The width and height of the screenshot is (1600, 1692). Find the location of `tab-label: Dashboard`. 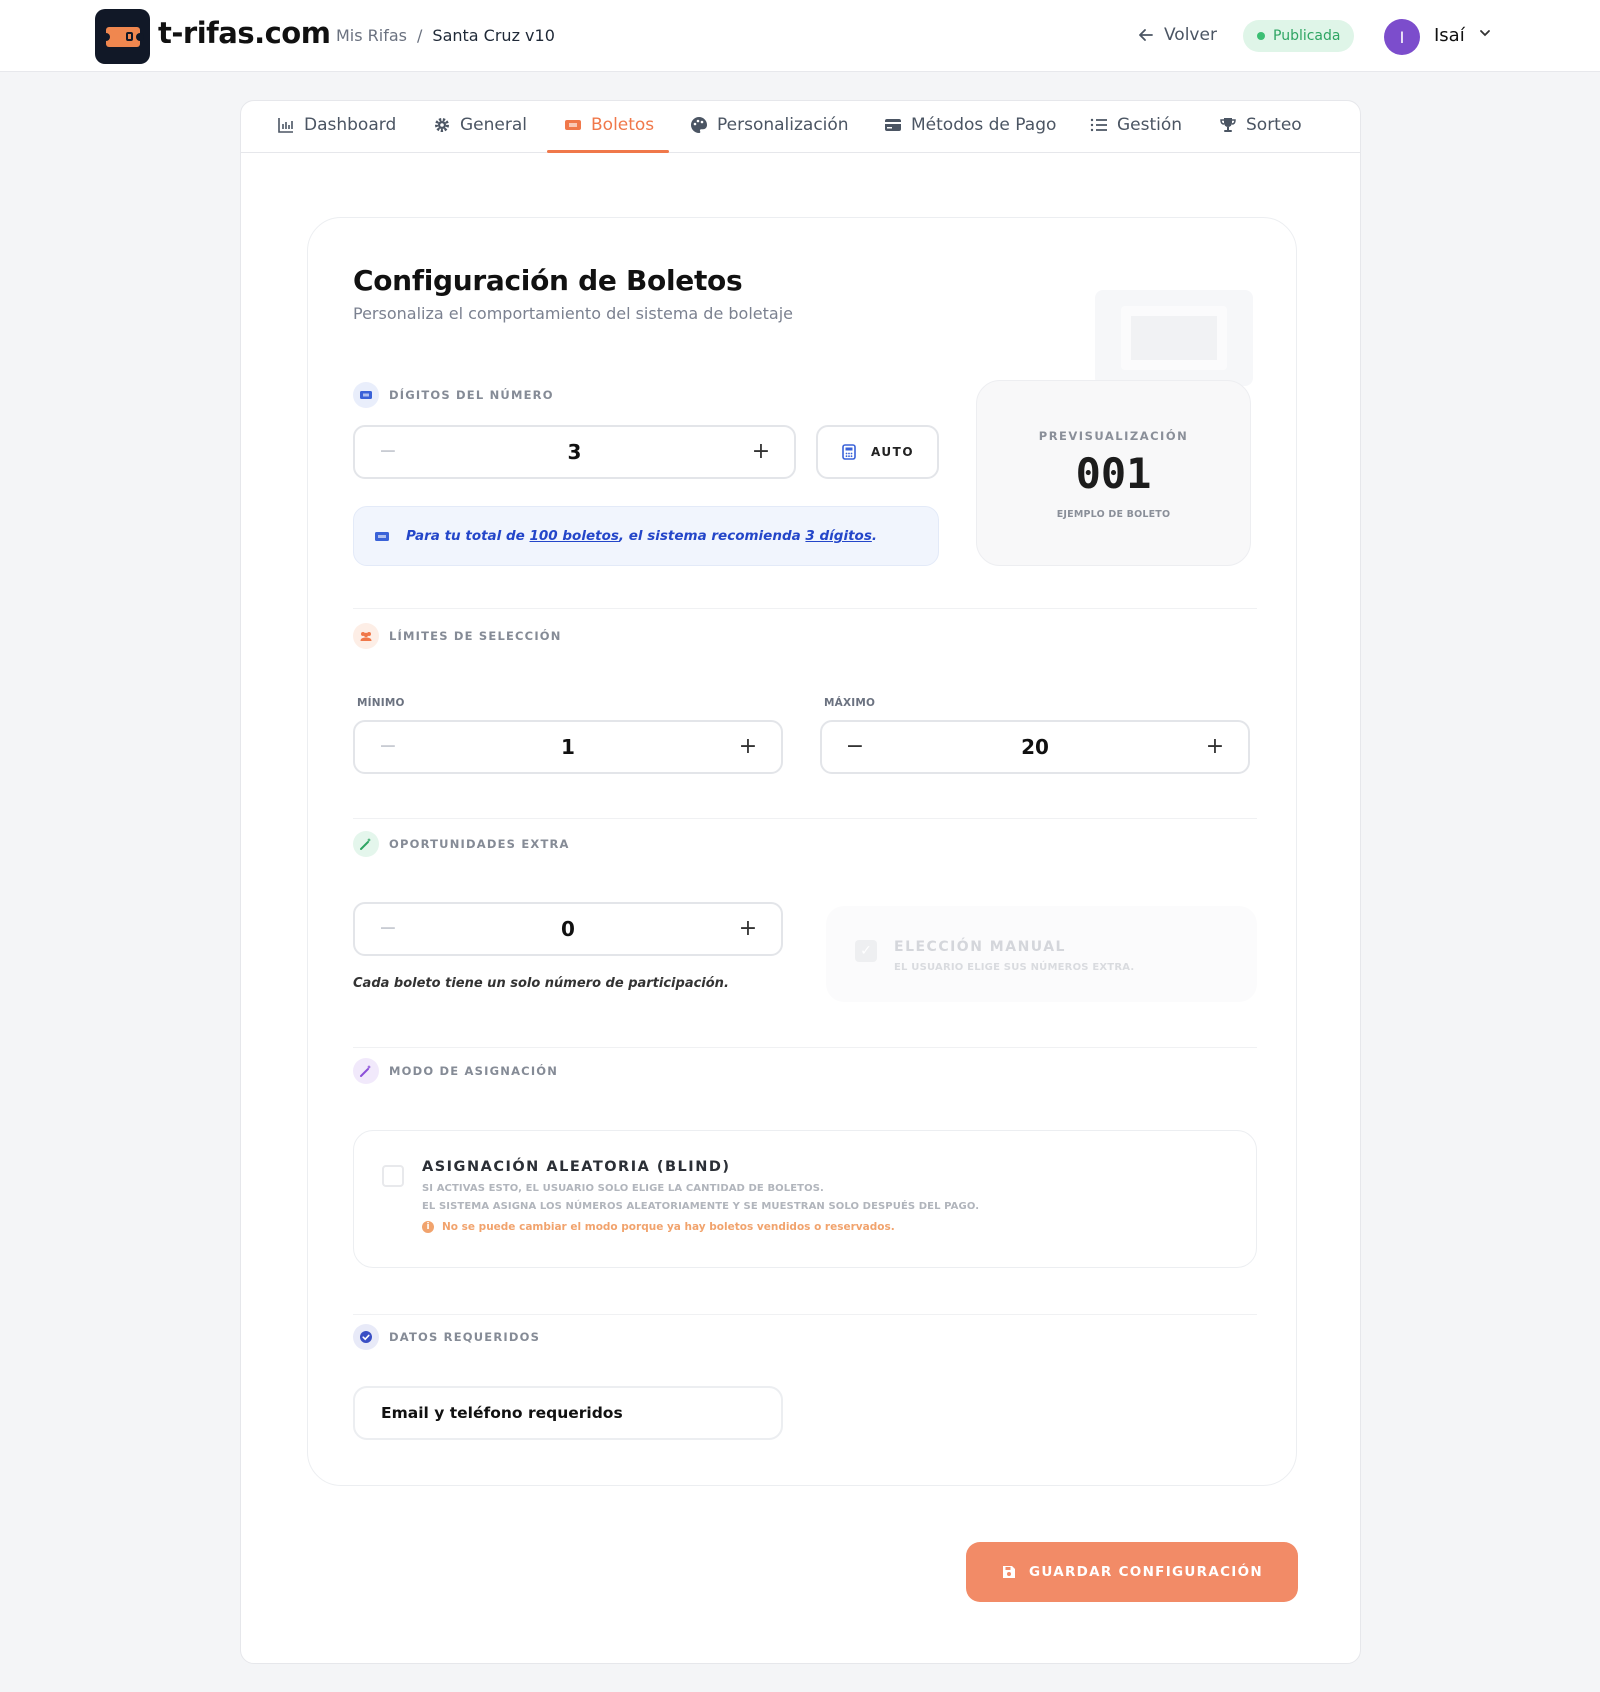

tab-label: Dashboard is located at coordinates (350, 125).